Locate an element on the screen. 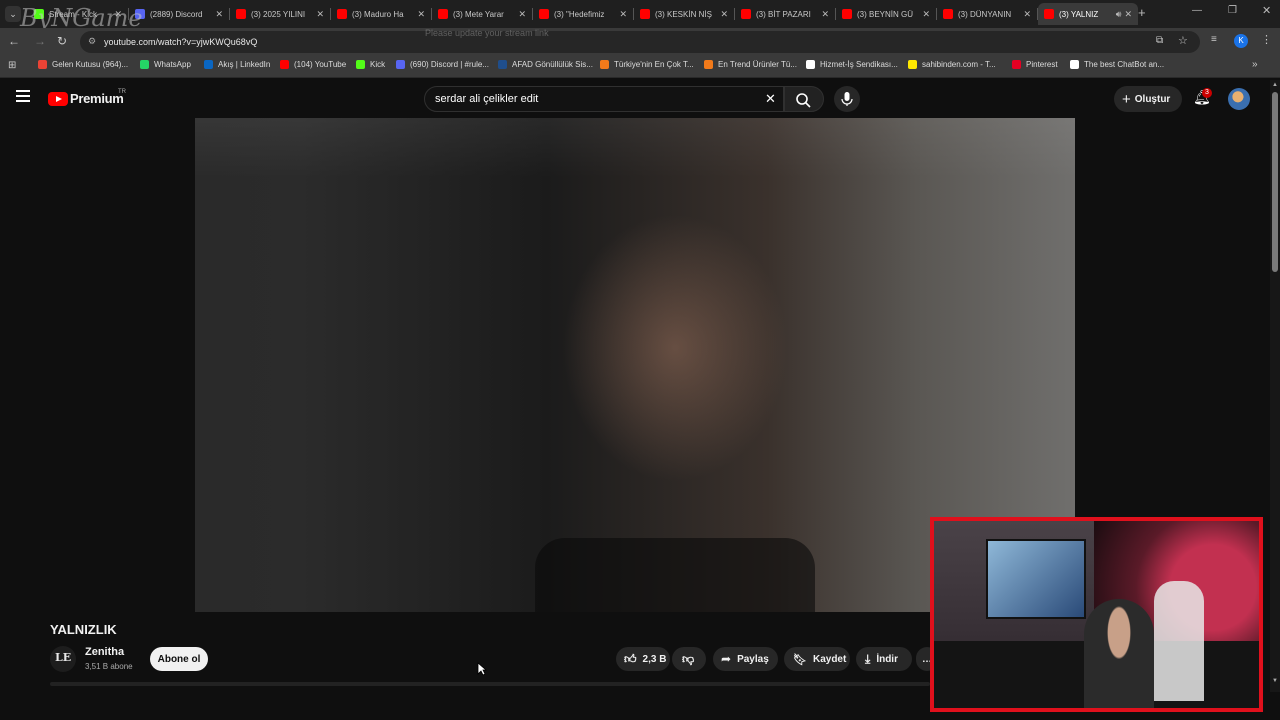 The height and width of the screenshot is (720, 1280). create-label: Oluştur is located at coordinates (1152, 99).